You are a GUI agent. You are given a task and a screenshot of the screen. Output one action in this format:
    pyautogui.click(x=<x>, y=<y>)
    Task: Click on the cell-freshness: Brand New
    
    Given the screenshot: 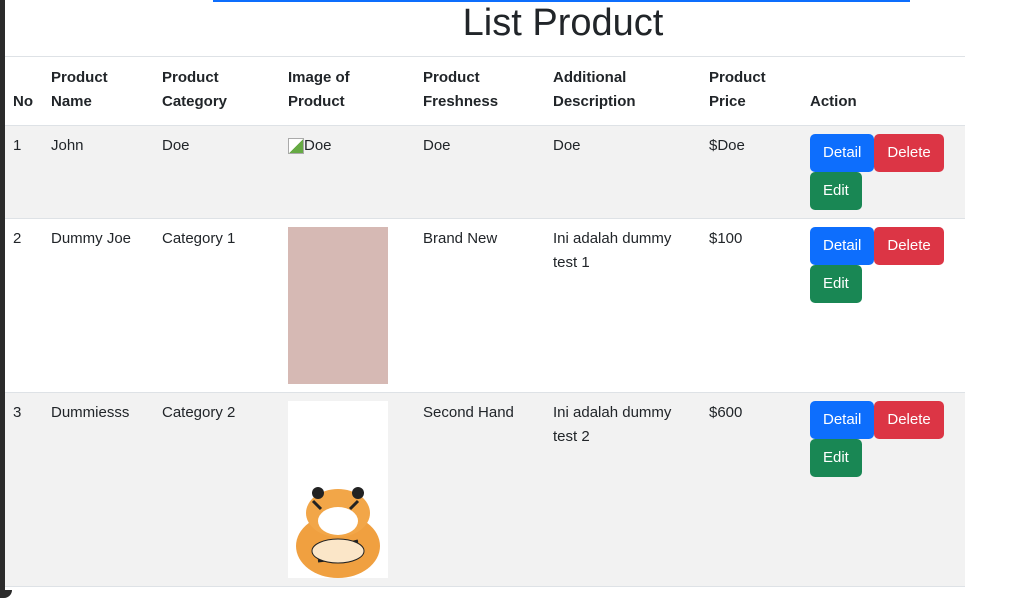 What is the action you would take?
    pyautogui.click(x=480, y=305)
    